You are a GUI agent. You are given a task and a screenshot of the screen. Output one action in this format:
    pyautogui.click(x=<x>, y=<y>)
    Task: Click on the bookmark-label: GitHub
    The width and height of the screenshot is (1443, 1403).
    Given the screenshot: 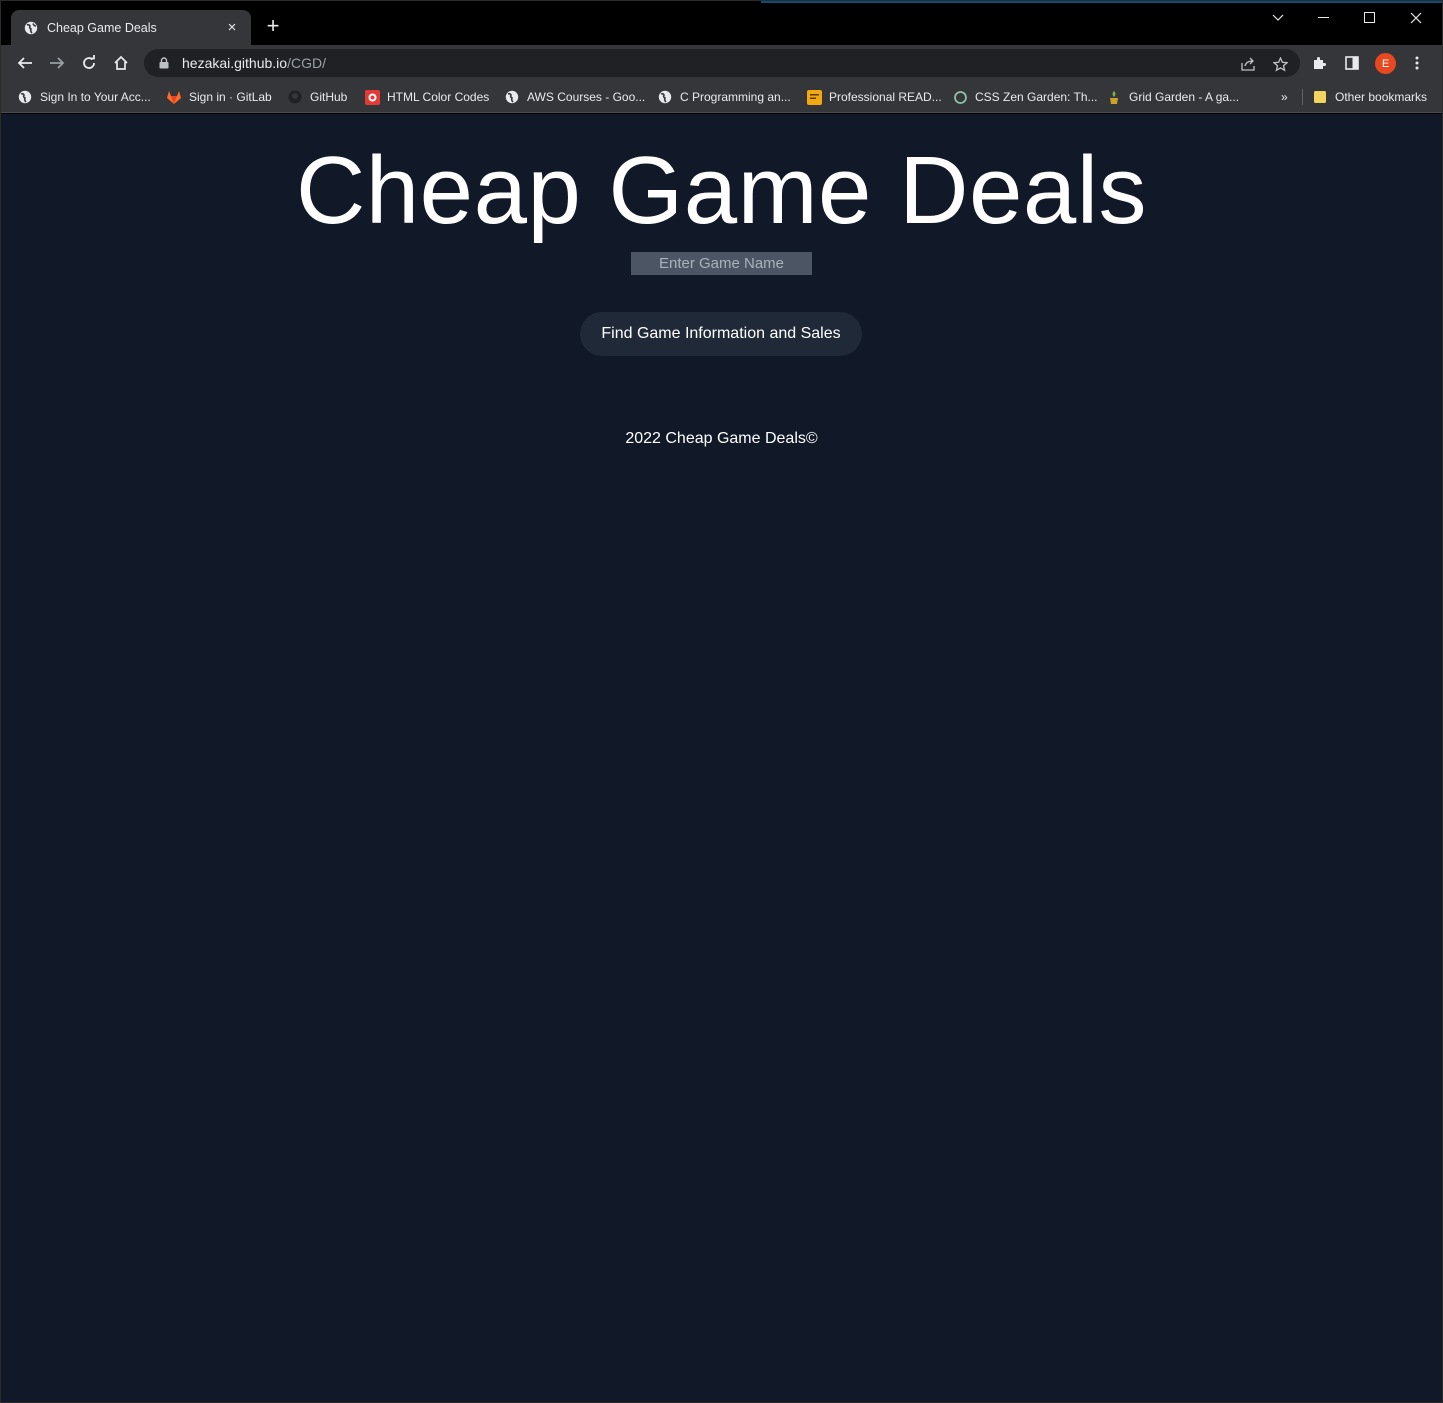 What is the action you would take?
    pyautogui.click(x=329, y=97)
    